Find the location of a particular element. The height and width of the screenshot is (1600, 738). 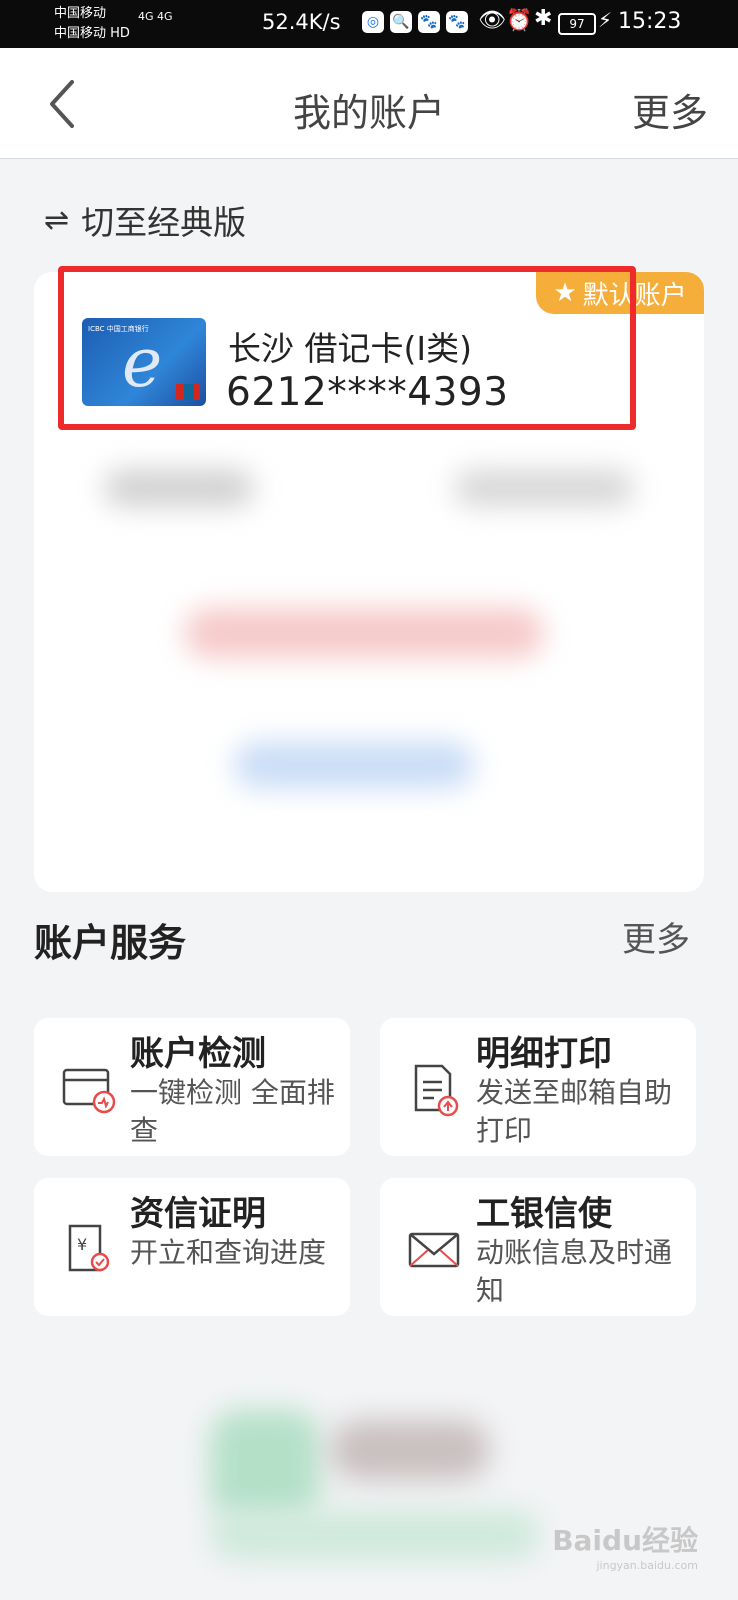

highlight-box is located at coordinates (347, 348).